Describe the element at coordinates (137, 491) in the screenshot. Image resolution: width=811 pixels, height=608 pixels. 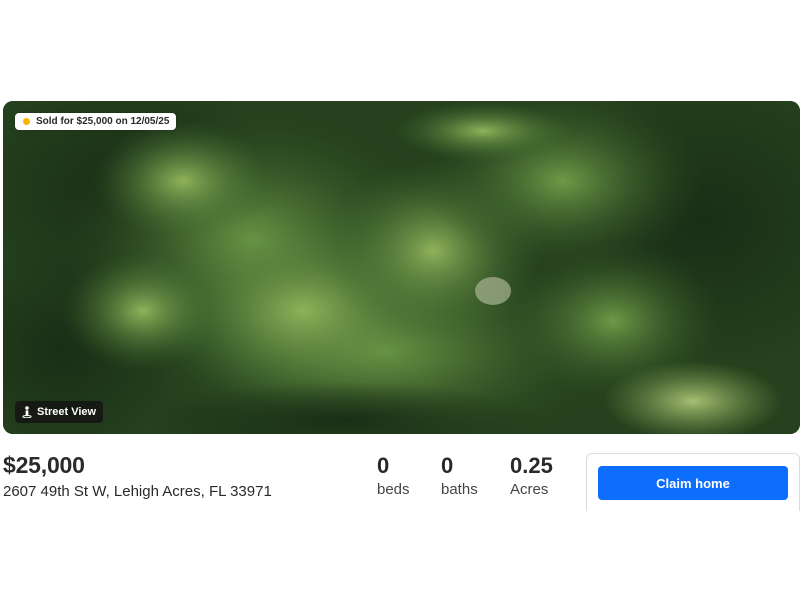
I see `listing-address: 2607 49th St W, Lehigh Acres, FL 33971` at that location.